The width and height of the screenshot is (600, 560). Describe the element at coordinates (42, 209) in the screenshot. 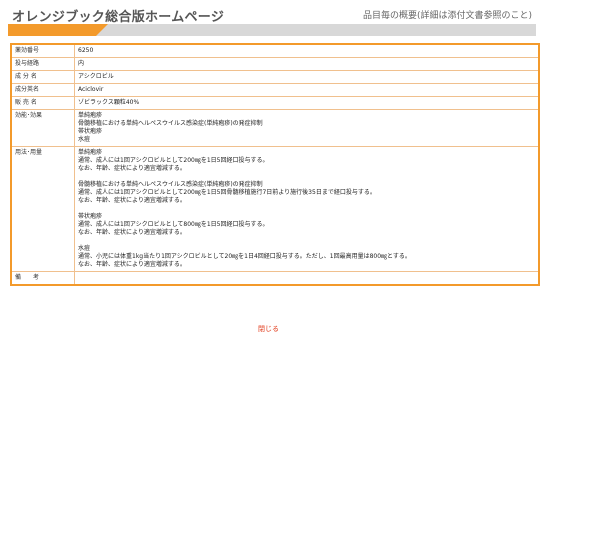

I see `row-label: 用法･用量` at that location.